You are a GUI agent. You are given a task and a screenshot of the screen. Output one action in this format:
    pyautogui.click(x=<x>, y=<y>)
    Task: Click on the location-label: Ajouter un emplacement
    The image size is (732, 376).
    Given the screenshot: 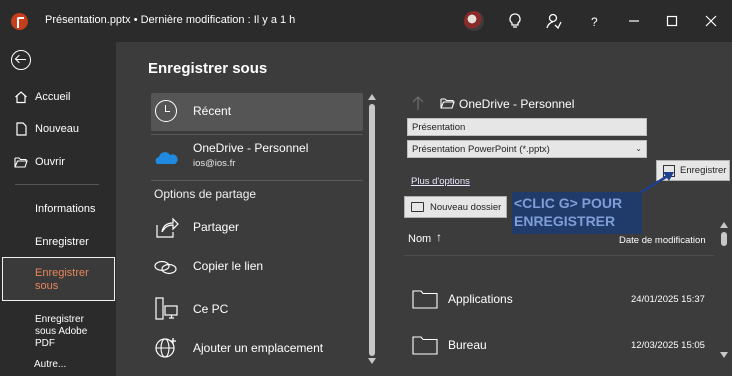 What is the action you would take?
    pyautogui.click(x=258, y=348)
    